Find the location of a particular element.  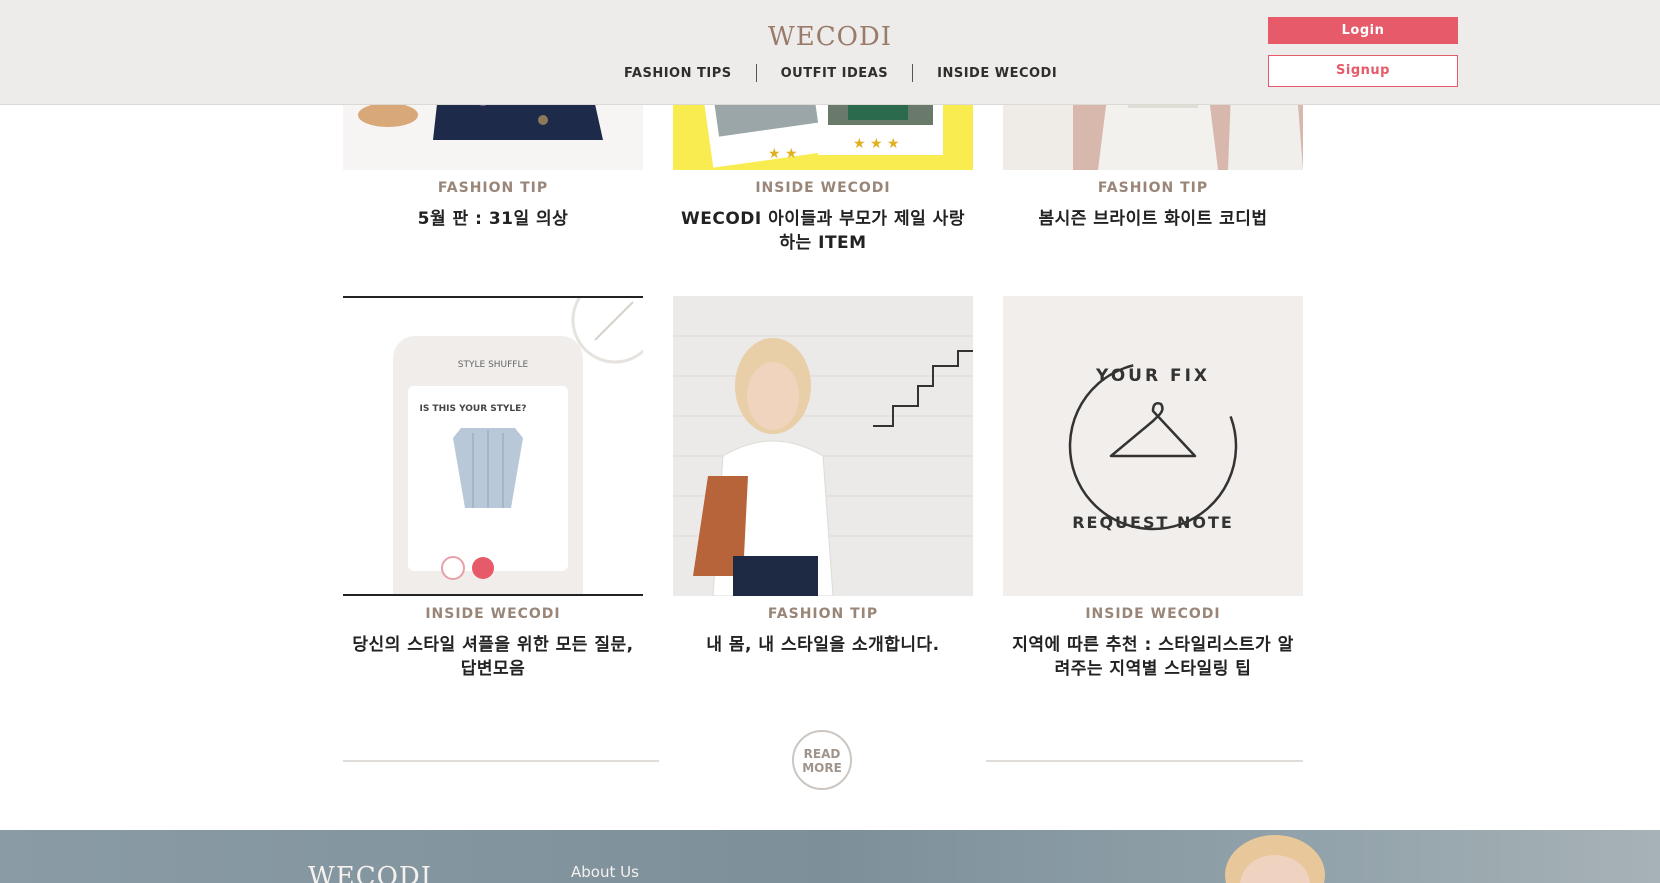

main-nav: FASHION TIPS OUTFIT IDEAS INSIDE WECODI is located at coordinates (840, 73).